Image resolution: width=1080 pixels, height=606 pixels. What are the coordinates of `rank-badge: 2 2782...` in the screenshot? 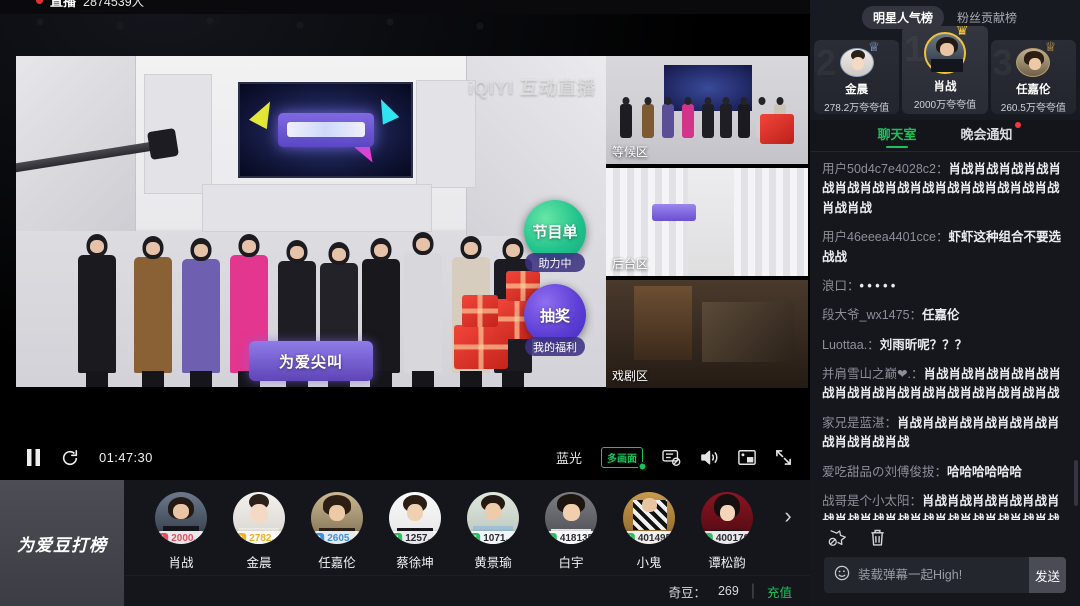 It's located at (259, 537).